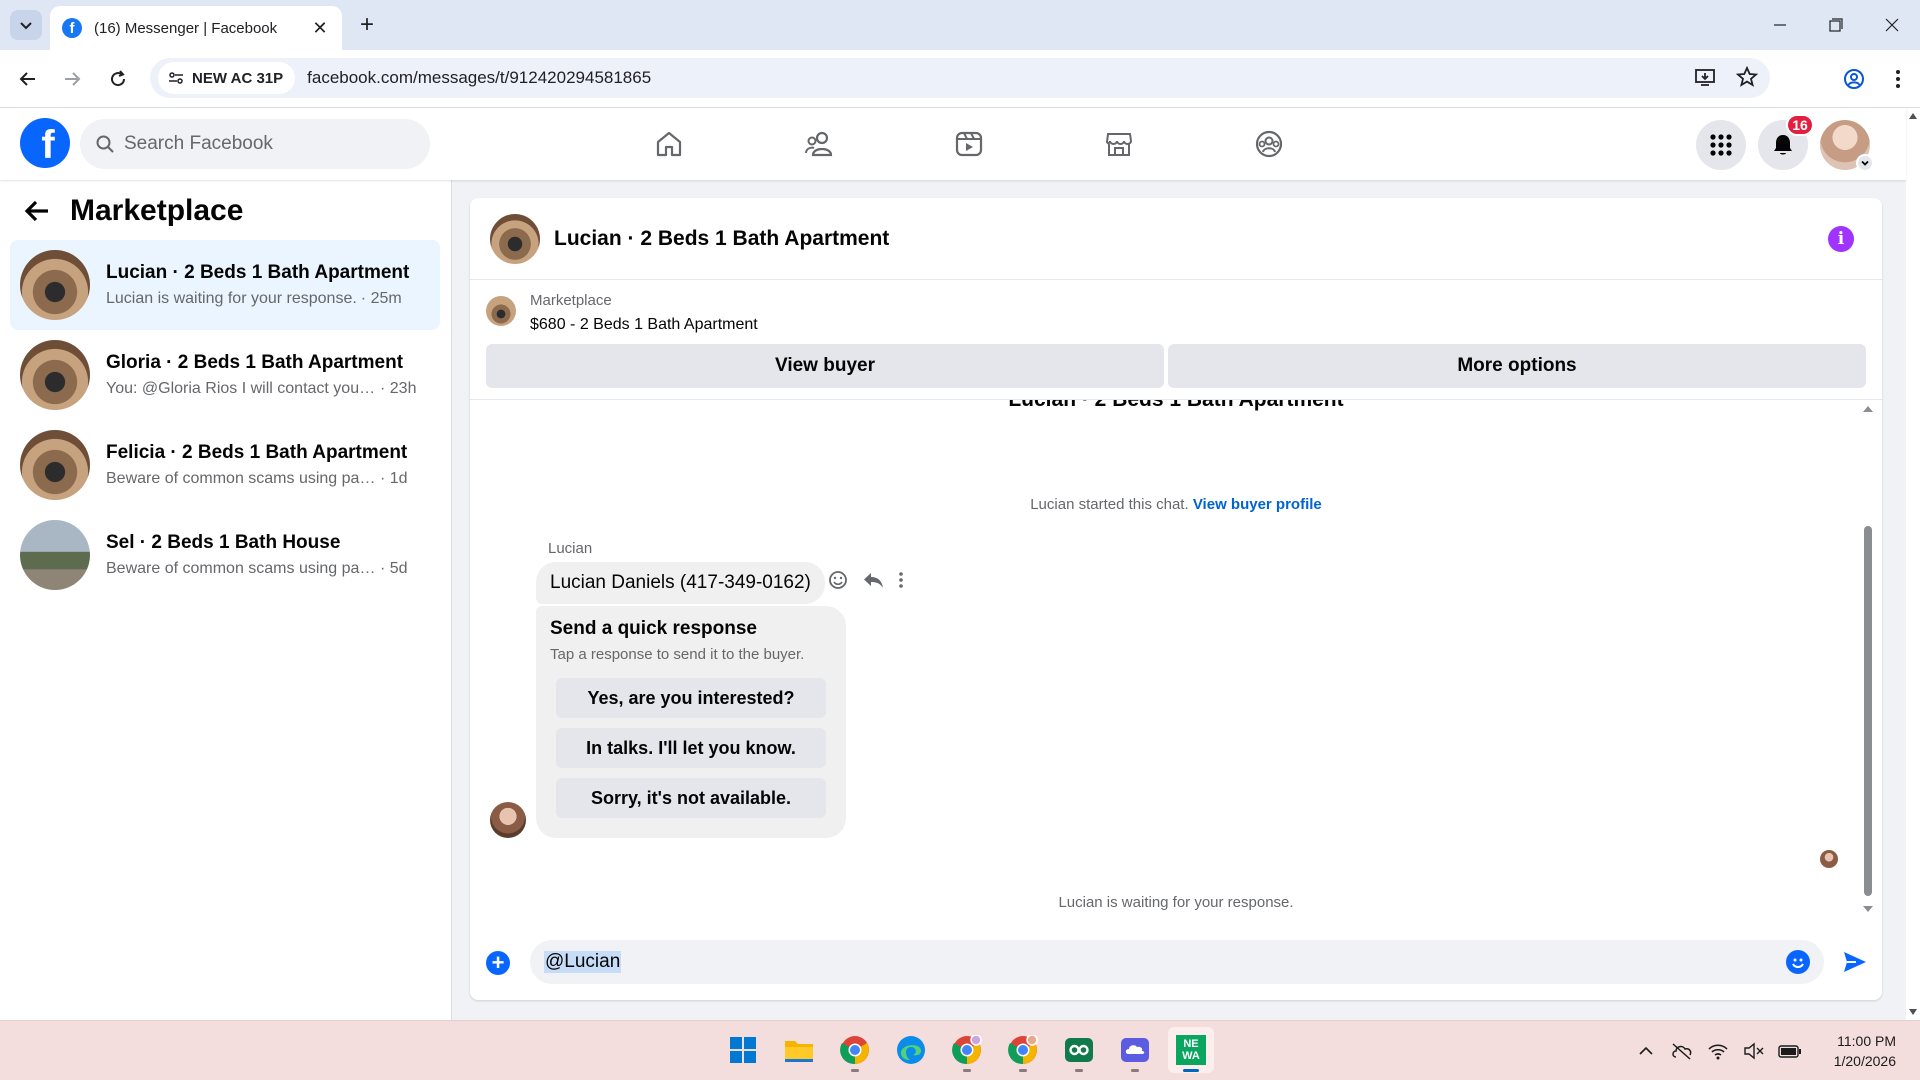  I want to click on info-icon: i, so click(1841, 239).